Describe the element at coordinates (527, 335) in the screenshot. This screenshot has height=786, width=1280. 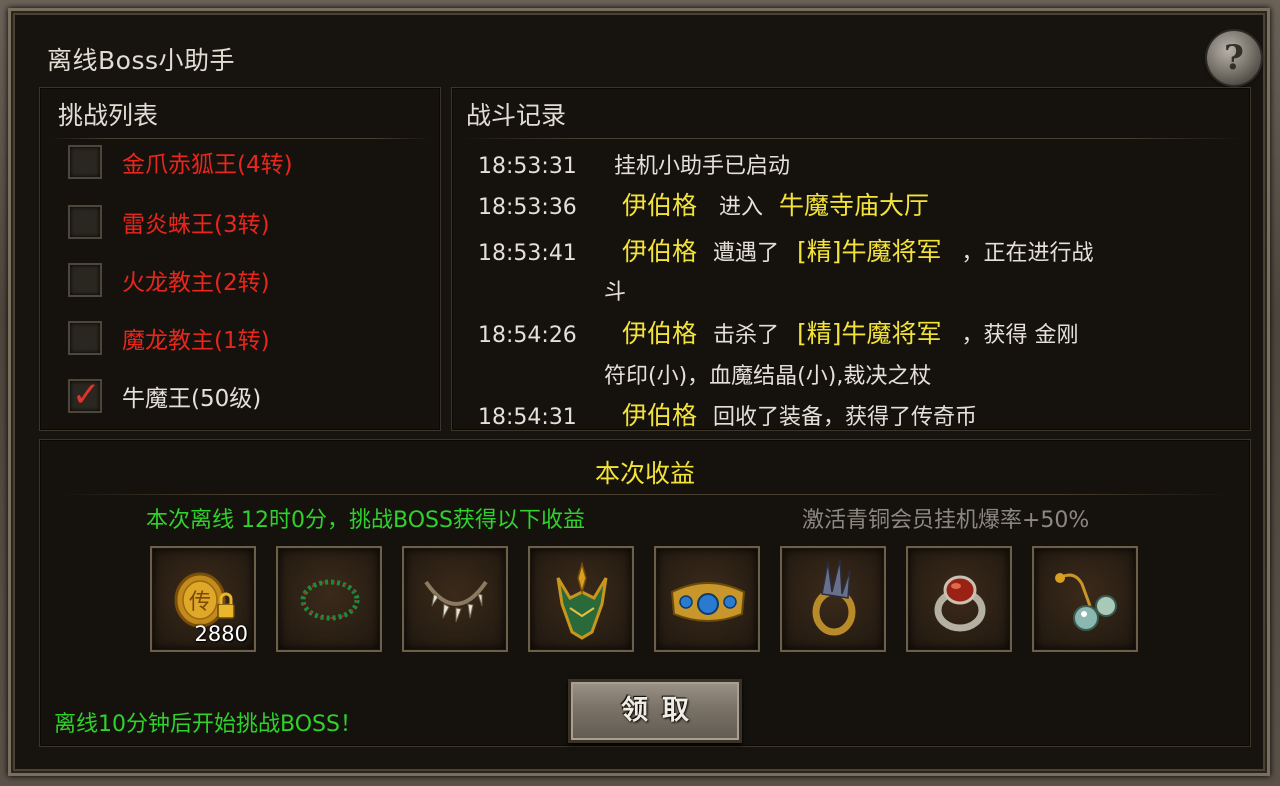
I see `log-time: 18:54:26` at that location.